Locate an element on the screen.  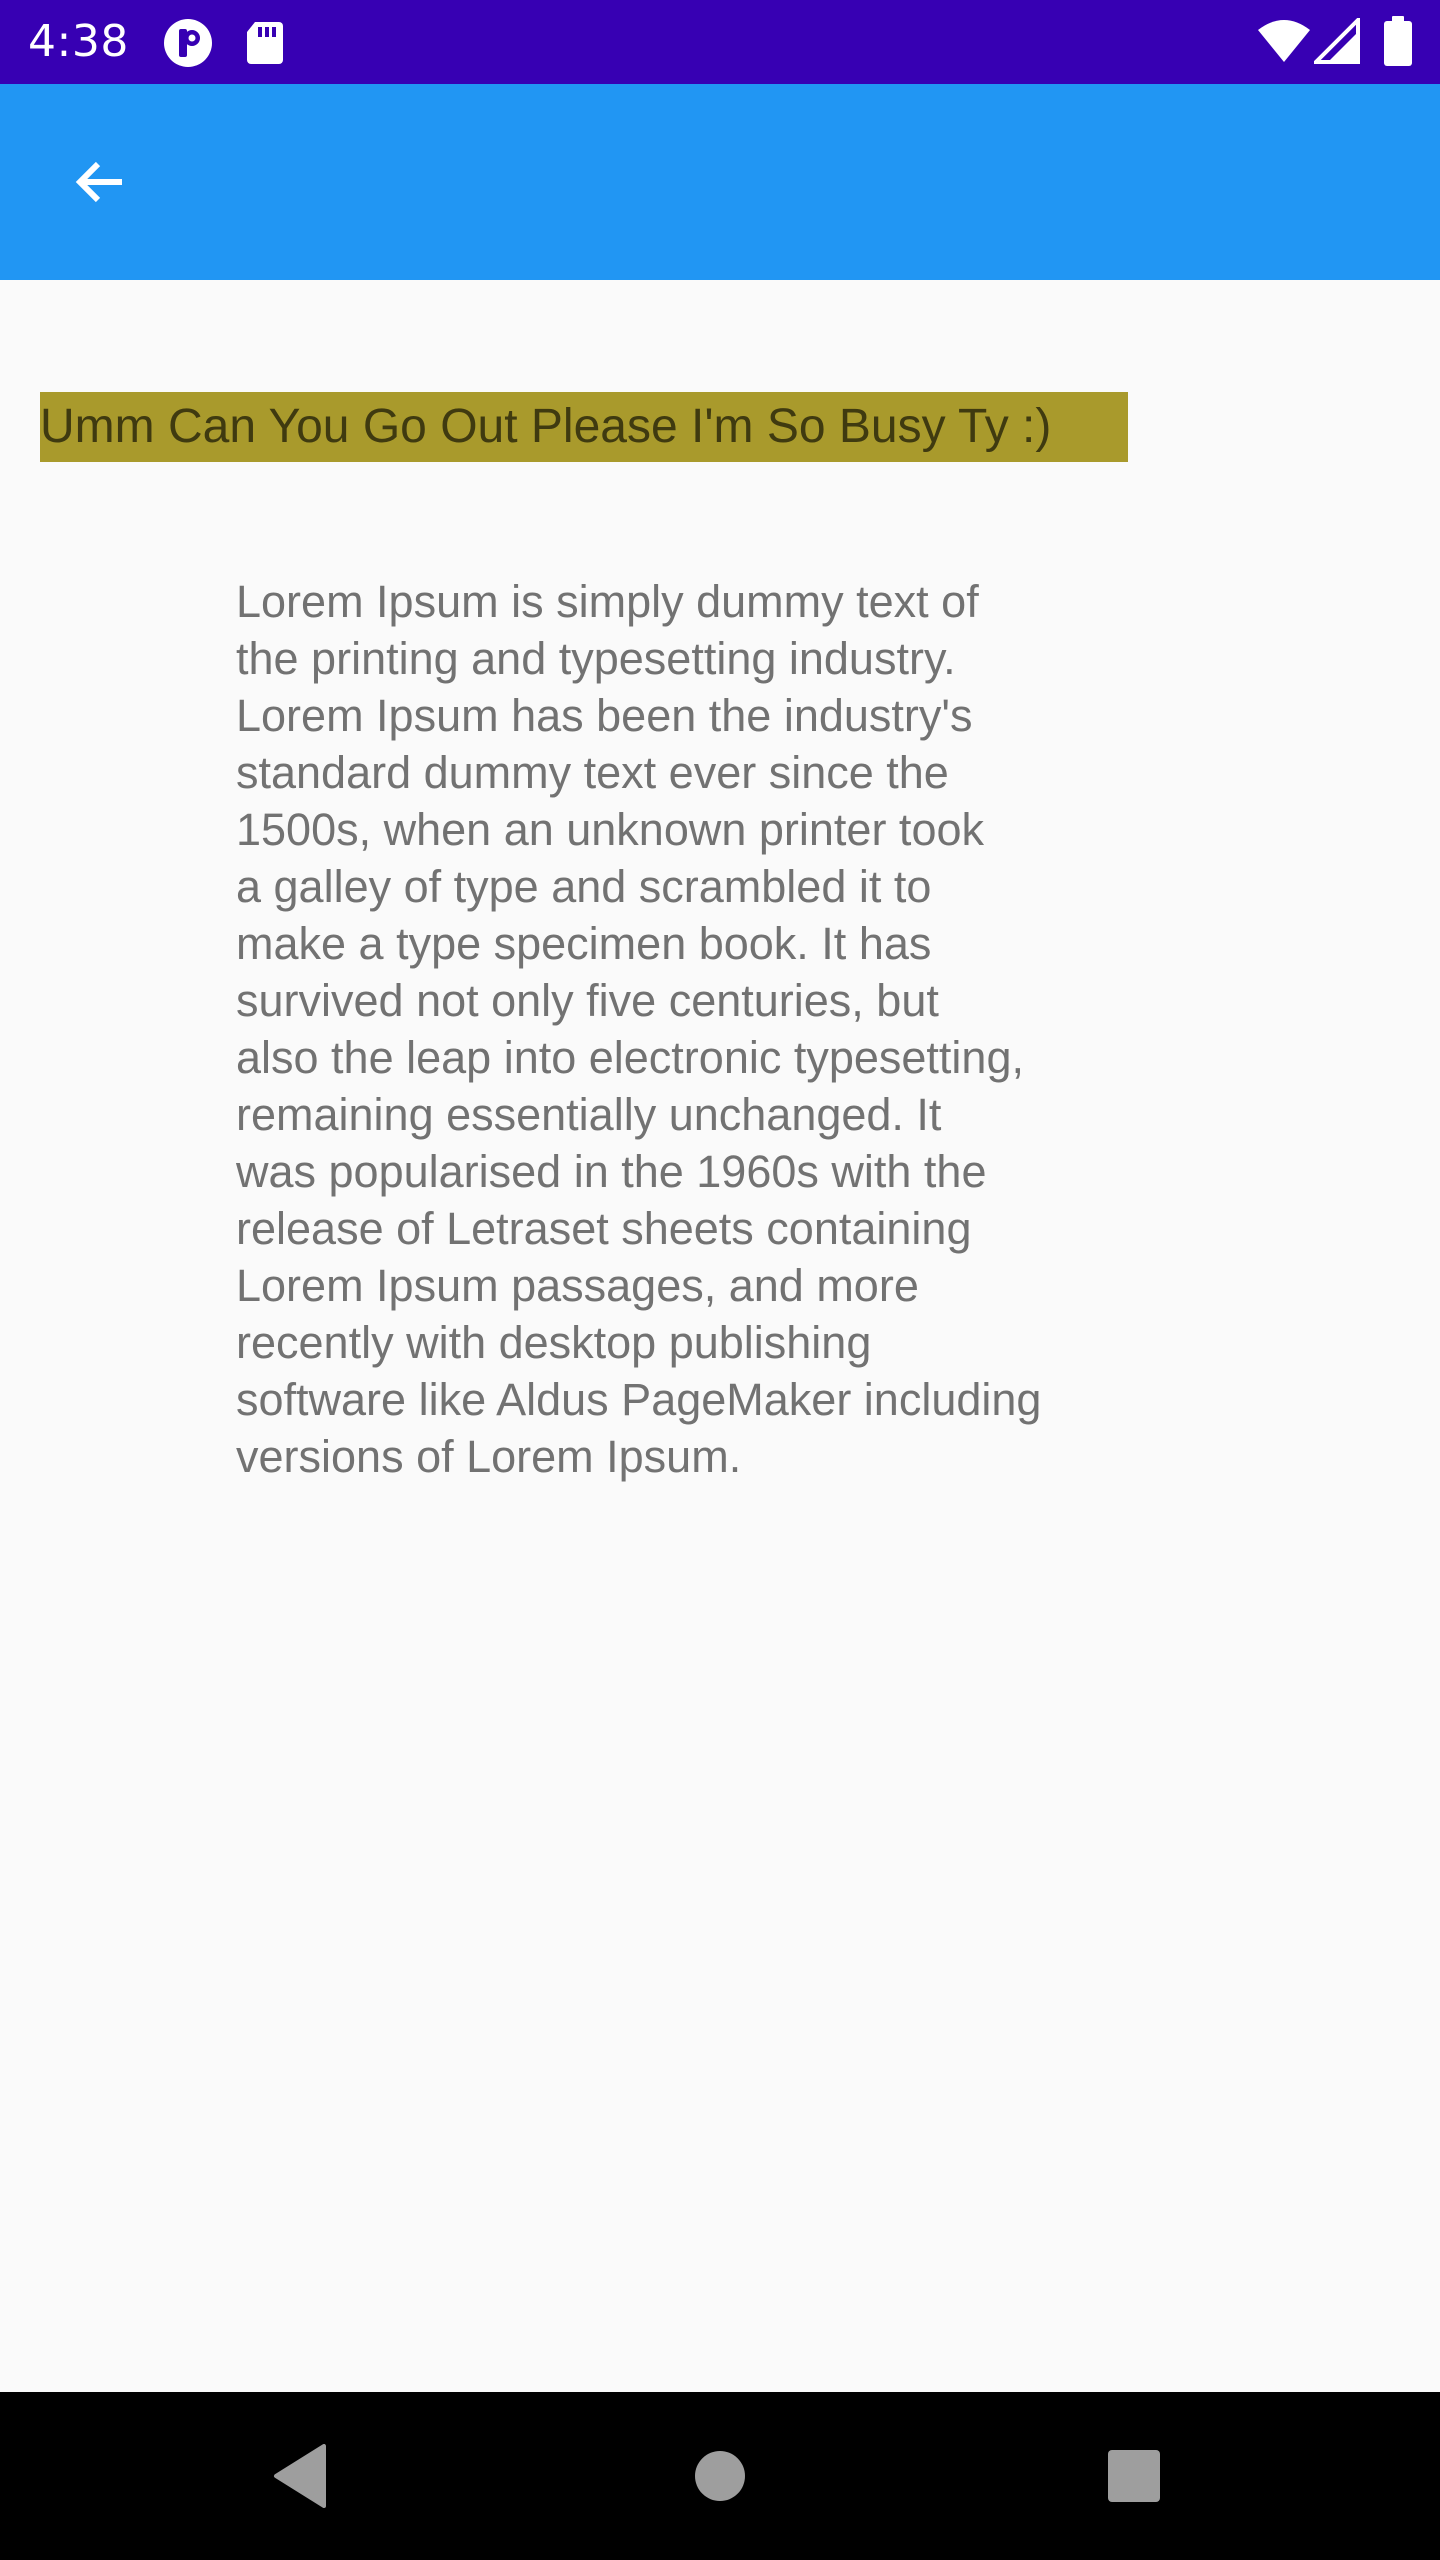
body-line: release of Letraset sheets containing is located at coordinates (604, 1228).